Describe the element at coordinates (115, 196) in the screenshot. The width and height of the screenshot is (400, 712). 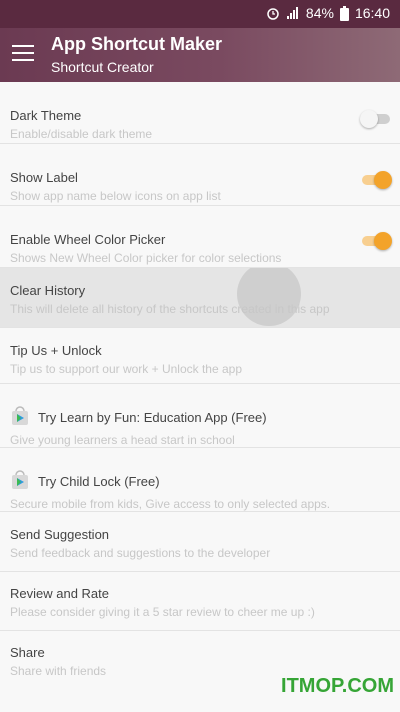
I see `setting-subtitle: Show app name below icons on app list` at that location.